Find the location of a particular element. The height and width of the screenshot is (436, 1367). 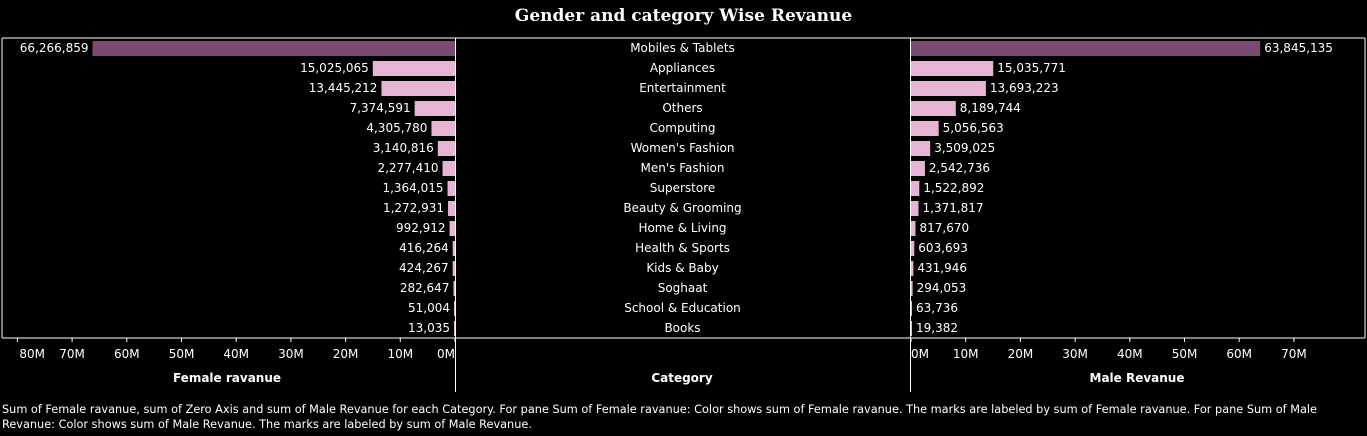

male-tick-label: 70M is located at coordinates (1294, 354).